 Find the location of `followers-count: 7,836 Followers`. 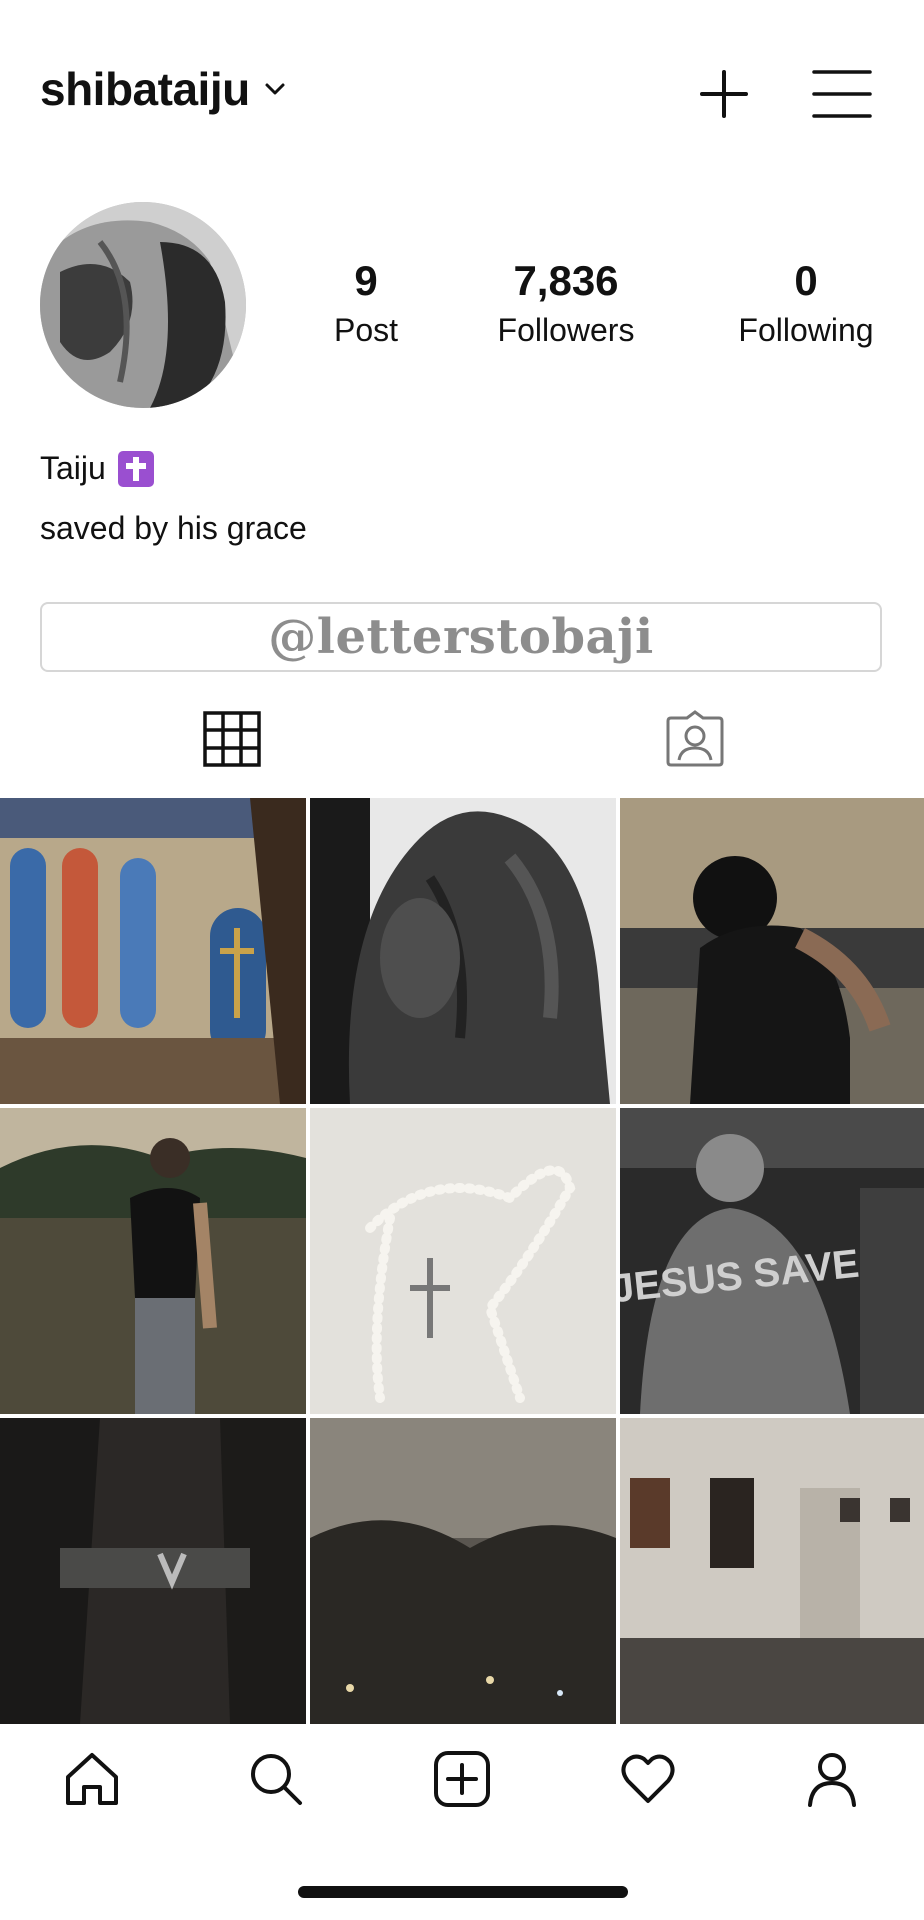

followers-count: 7,836 Followers is located at coordinates (566, 303).